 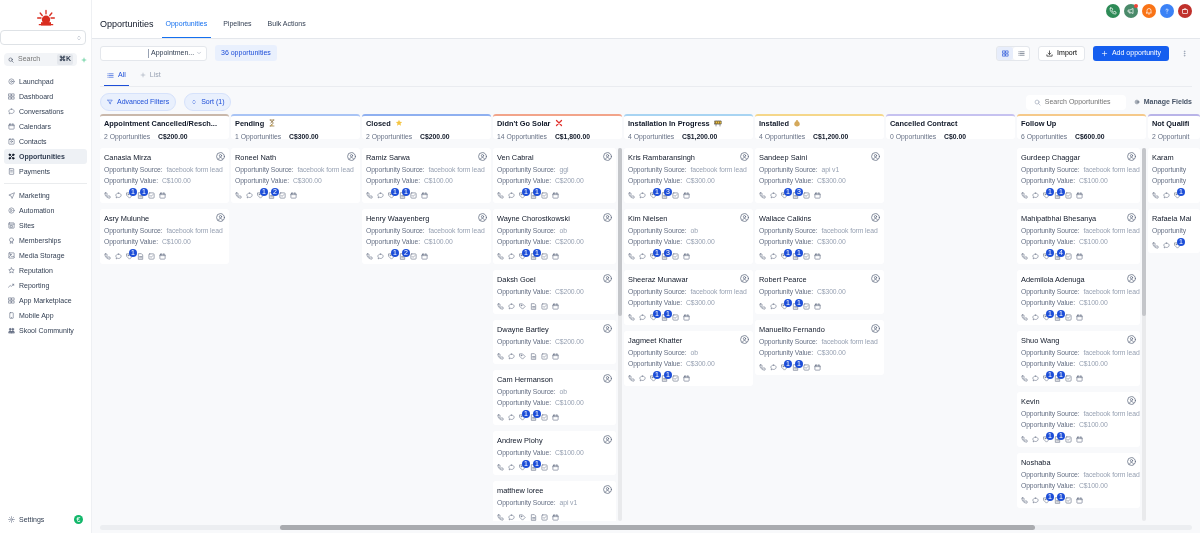 I want to click on megaphone-button, so click(x=1131, y=11).